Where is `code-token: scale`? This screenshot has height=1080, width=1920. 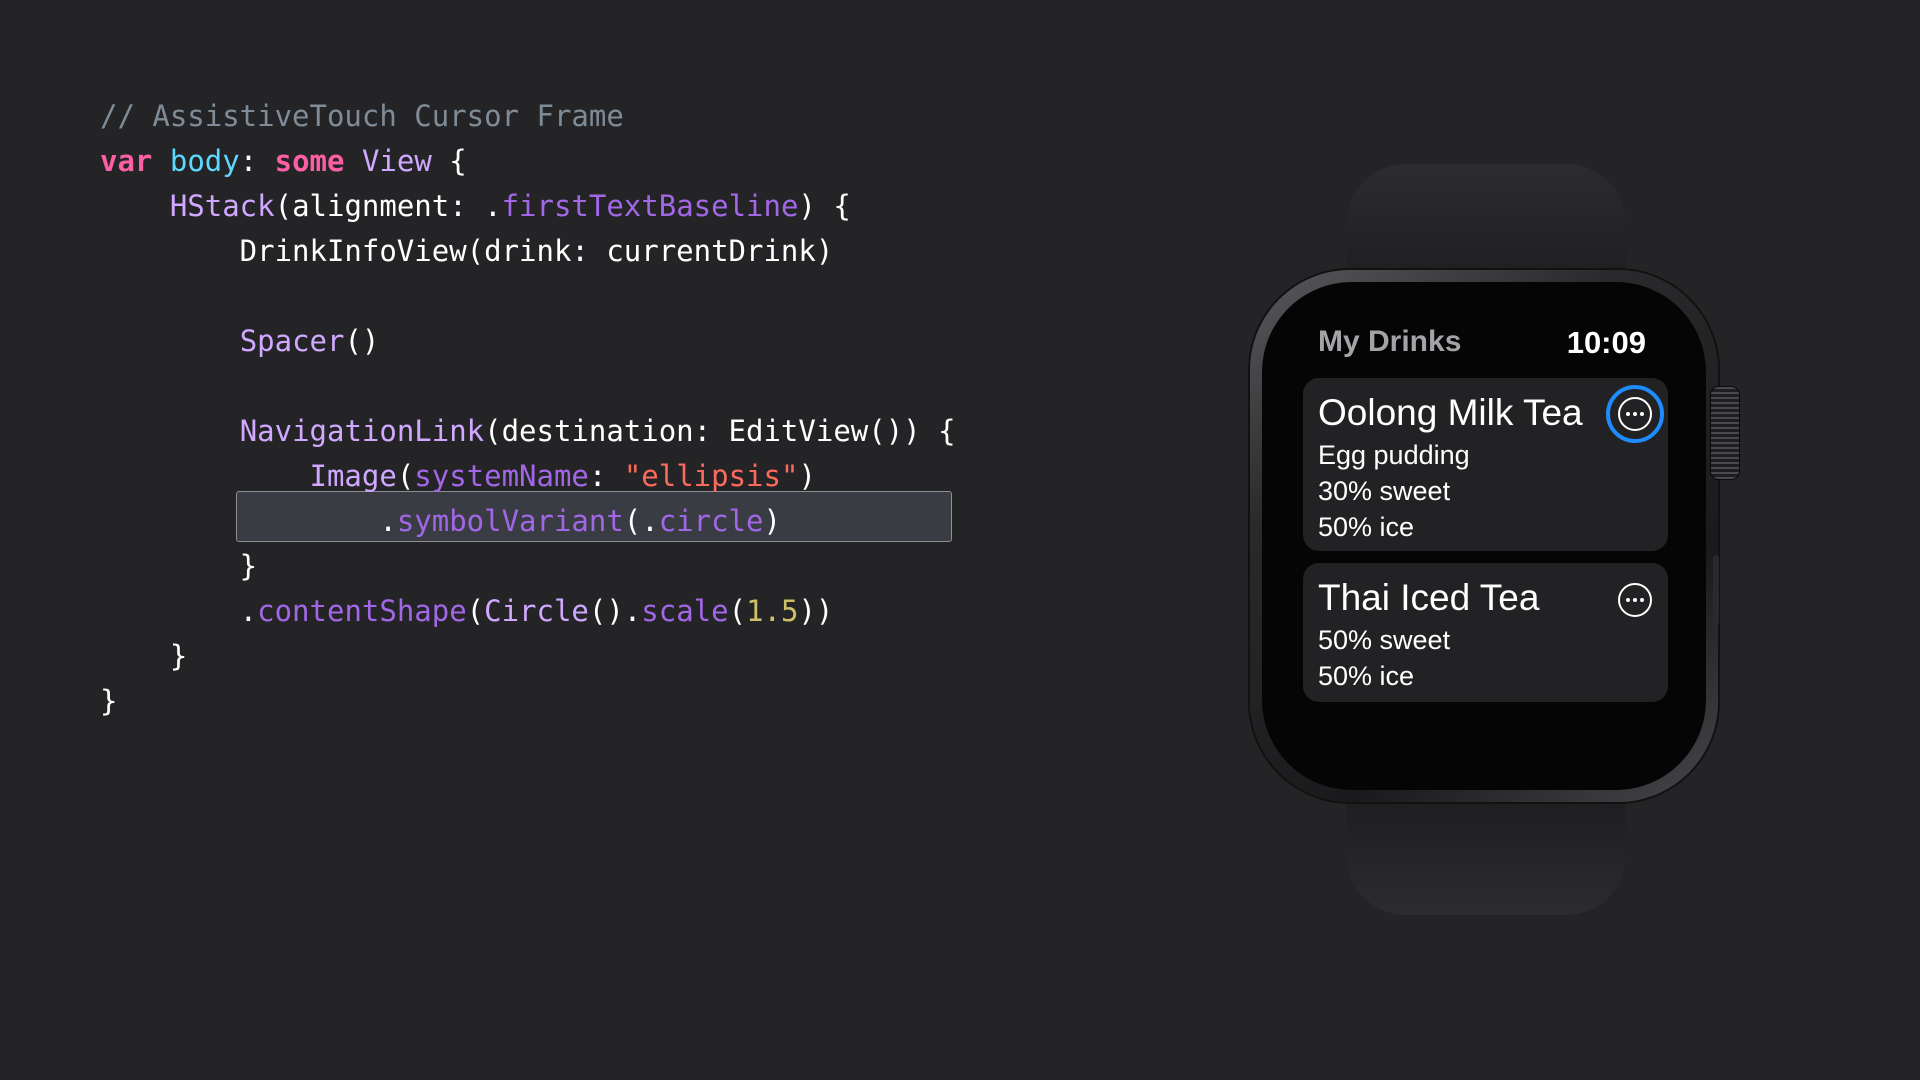
code-token: scale is located at coordinates (685, 611).